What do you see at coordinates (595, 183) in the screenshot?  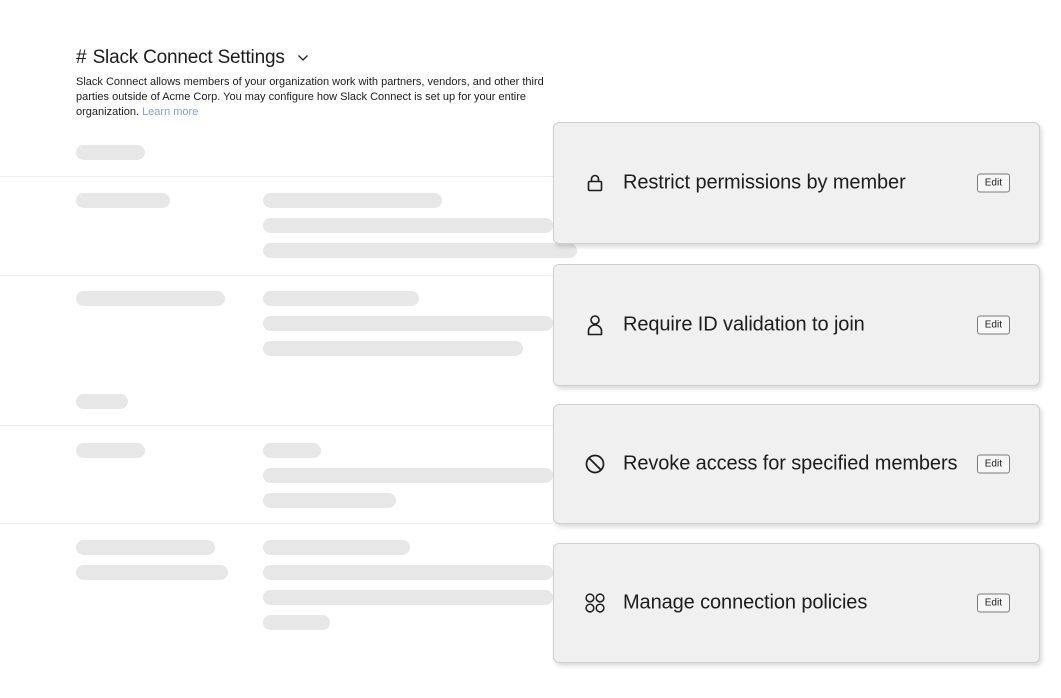 I see `lock-icon` at bounding box center [595, 183].